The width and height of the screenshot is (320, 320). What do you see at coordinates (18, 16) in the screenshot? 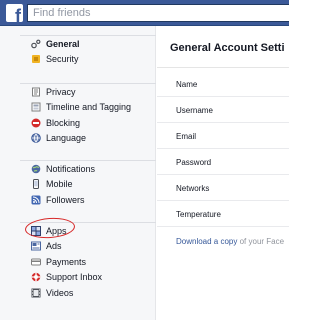
I see `logo-letter: f` at bounding box center [18, 16].